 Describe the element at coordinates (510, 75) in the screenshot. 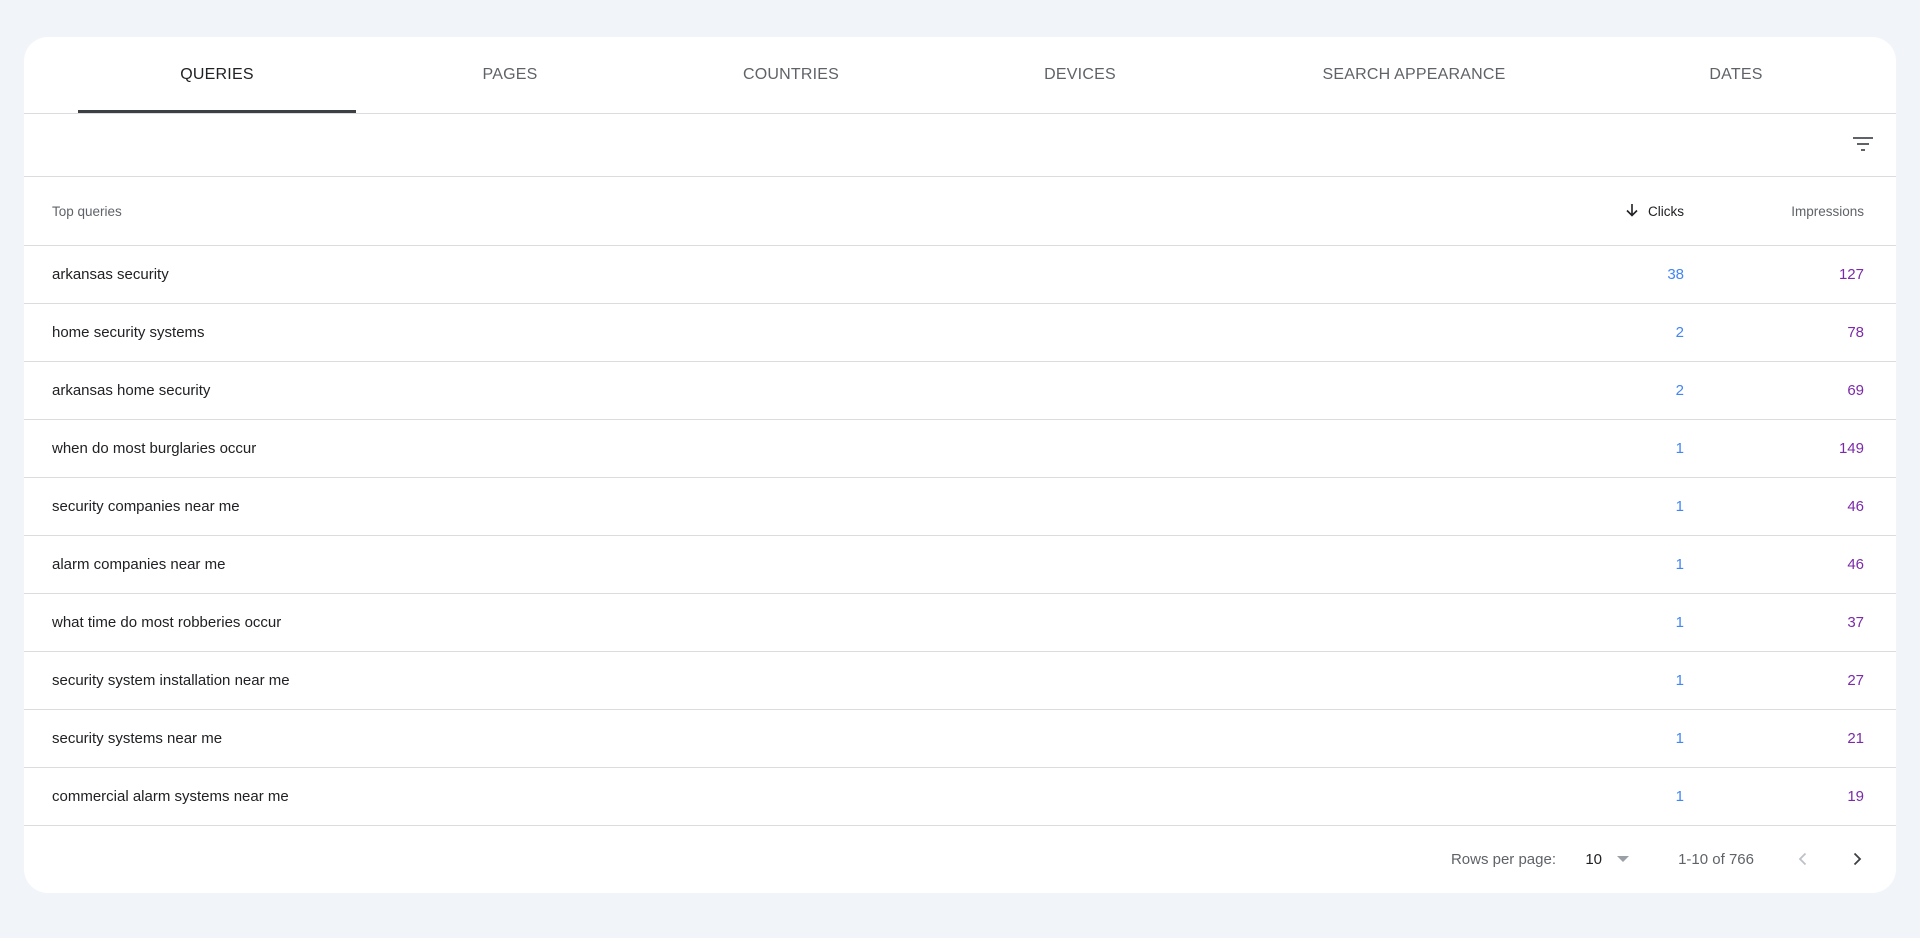

I see `tab-pages: PAGES` at that location.